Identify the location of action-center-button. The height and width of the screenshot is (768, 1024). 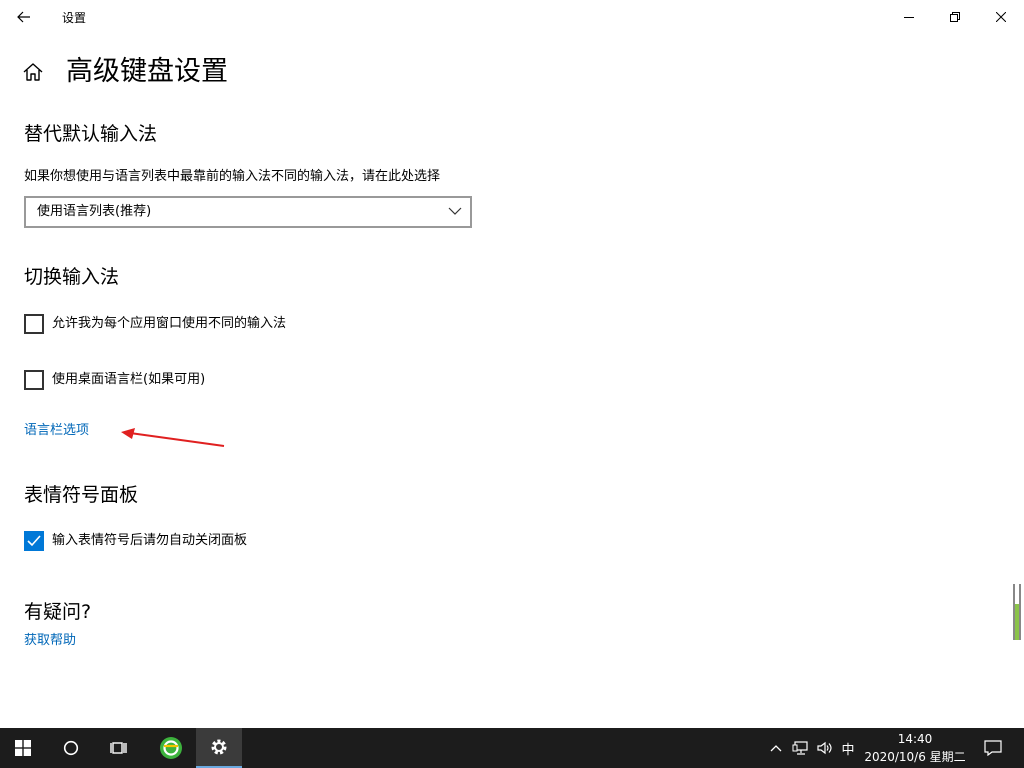
(993, 748).